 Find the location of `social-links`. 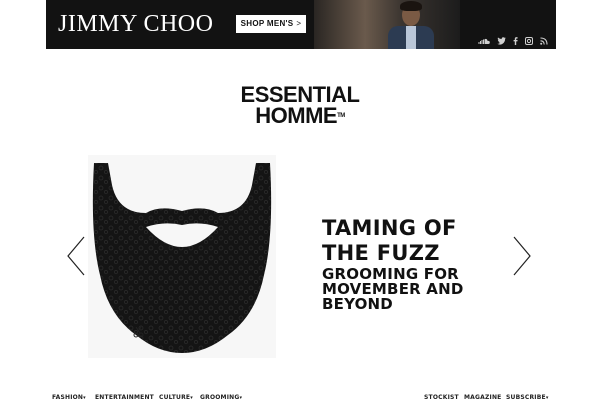

social-links is located at coordinates (513, 41).